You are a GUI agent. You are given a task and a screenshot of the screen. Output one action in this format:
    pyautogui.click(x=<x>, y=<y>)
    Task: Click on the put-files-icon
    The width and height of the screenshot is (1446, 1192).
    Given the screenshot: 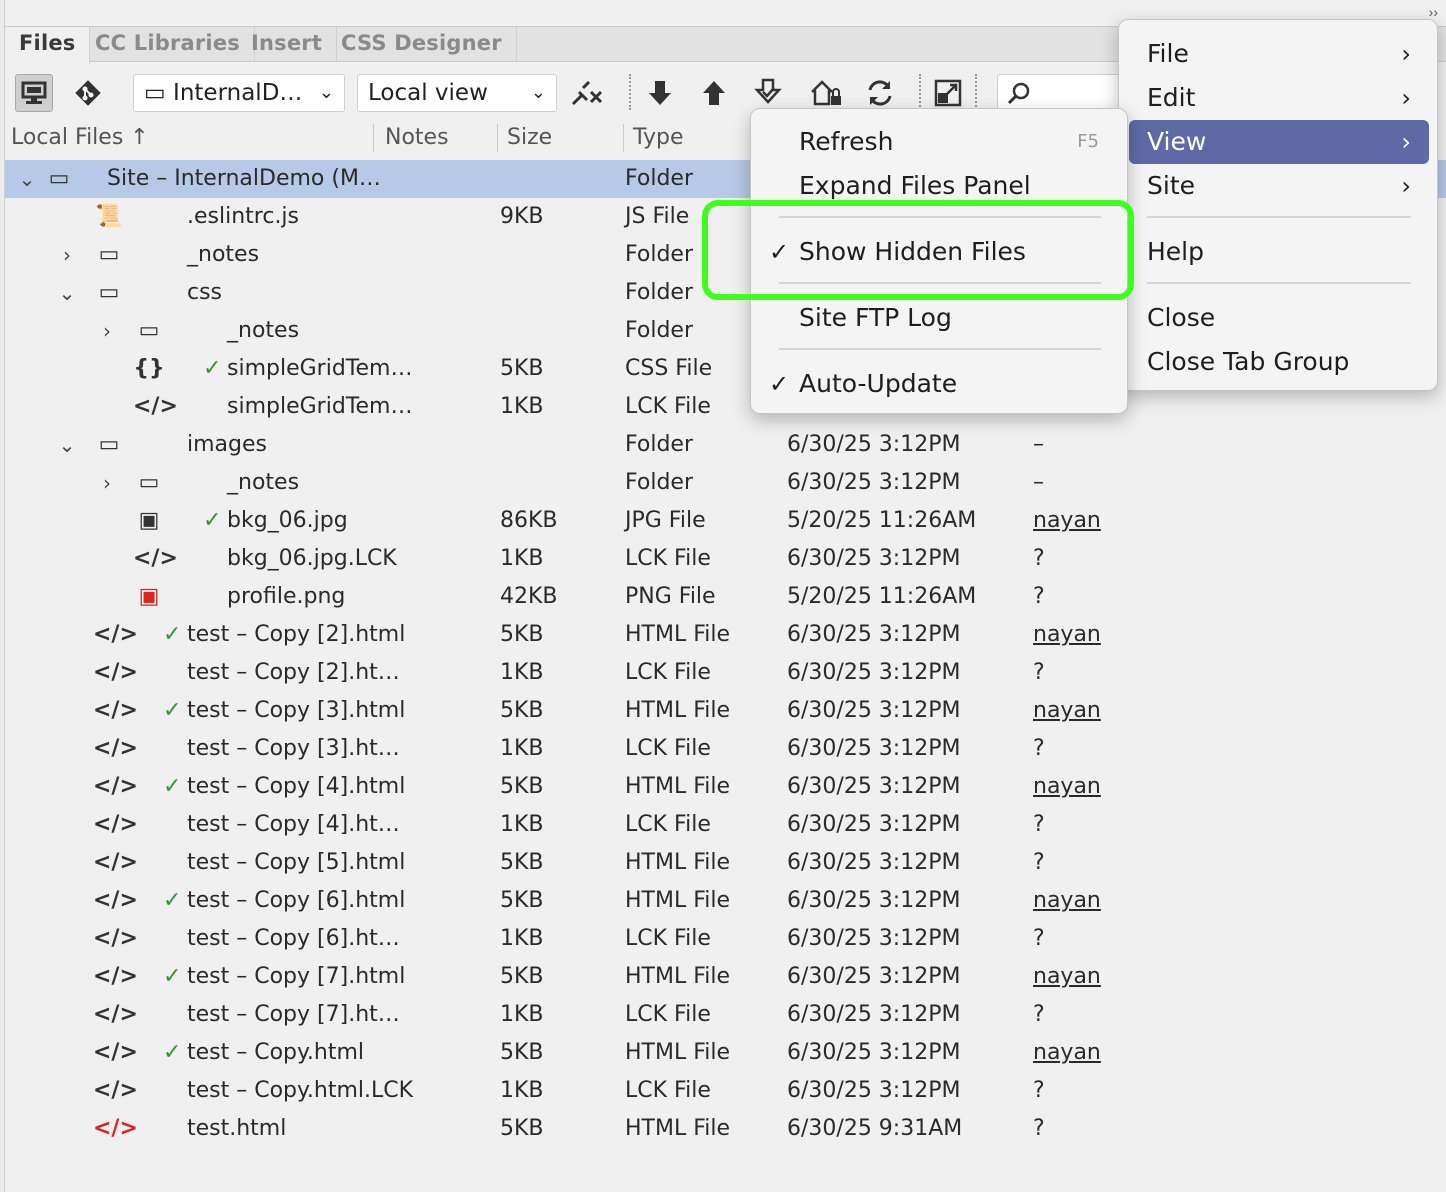 What is the action you would take?
    pyautogui.click(x=714, y=93)
    